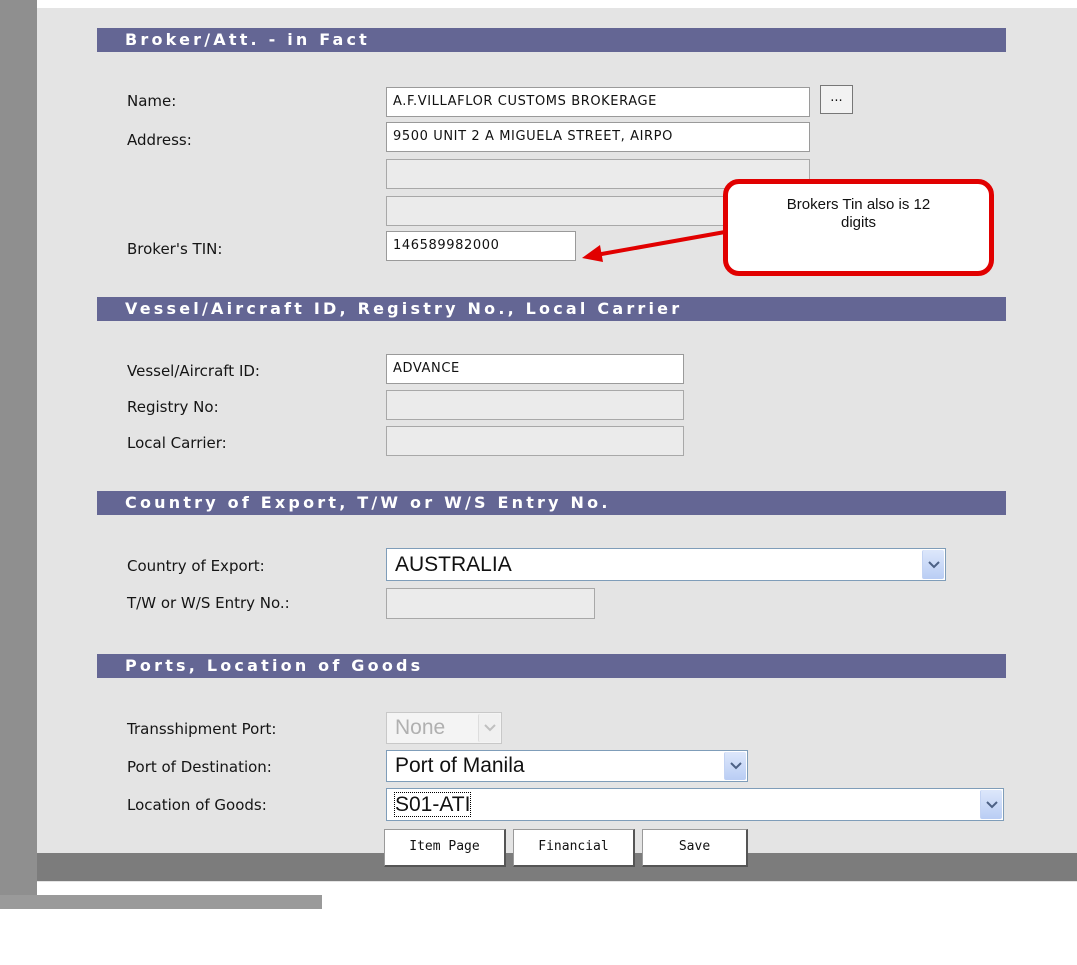 This screenshot has width=1077, height=965. What do you see at coordinates (193, 371) in the screenshot?
I see `vessel-id-label: Vessel/Aircraft ID:` at bounding box center [193, 371].